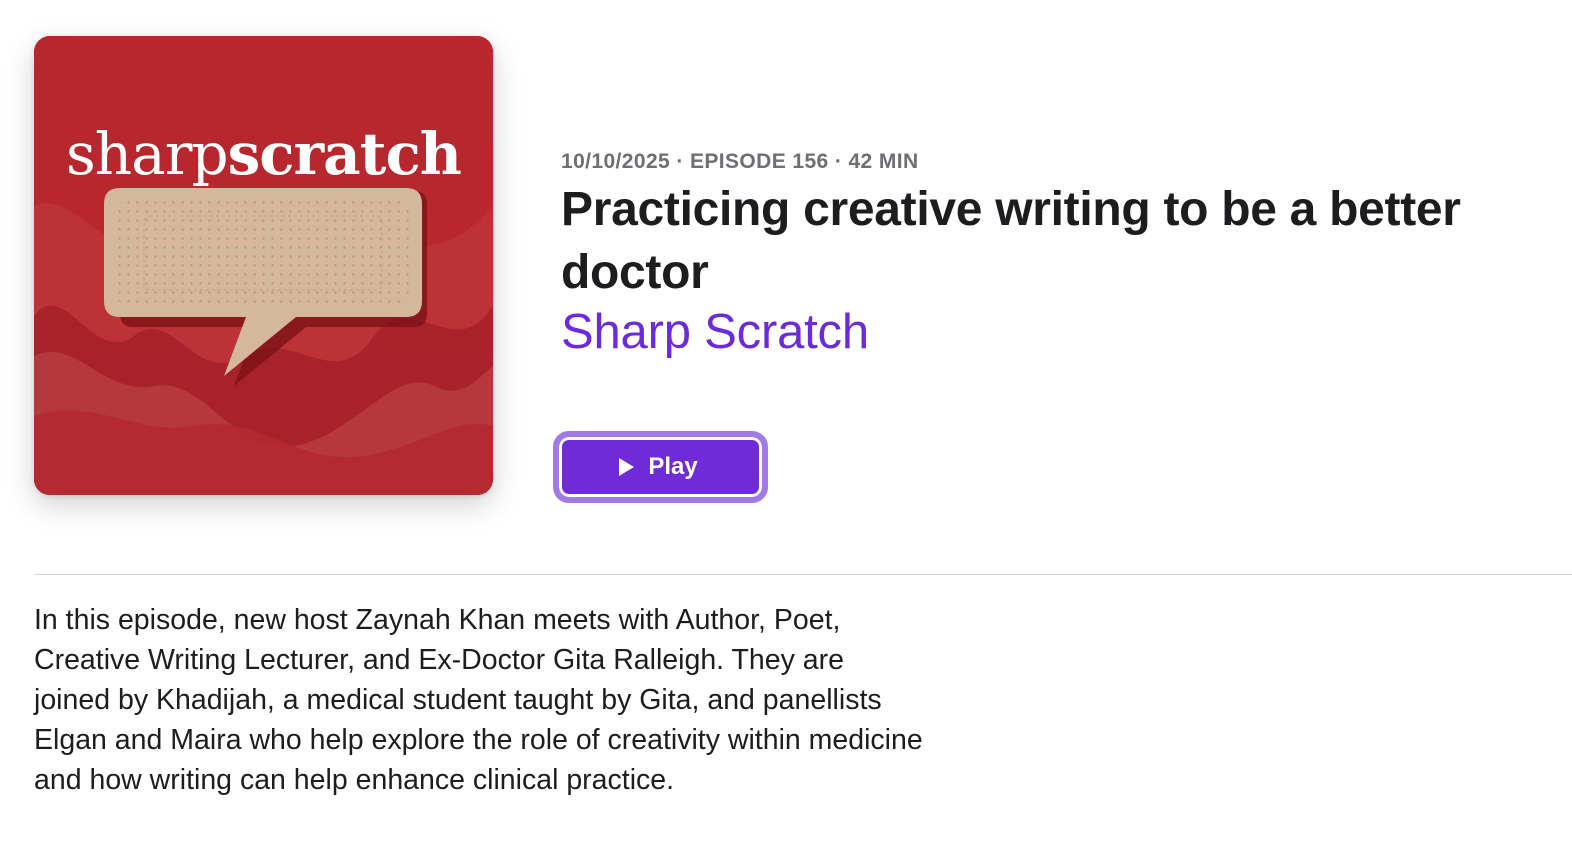 The image size is (1572, 862). I want to click on episode-meta: 10/10/2025 · EPISODE 156 · 42 MIN, so click(740, 161).